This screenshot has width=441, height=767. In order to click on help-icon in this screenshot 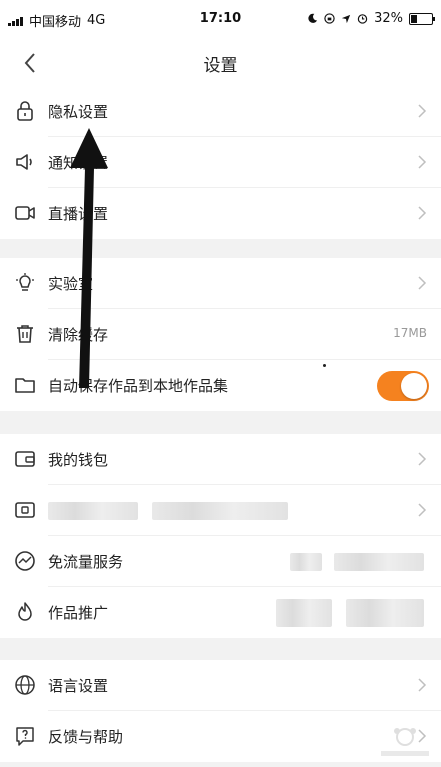, I will do `click(25, 736)`.